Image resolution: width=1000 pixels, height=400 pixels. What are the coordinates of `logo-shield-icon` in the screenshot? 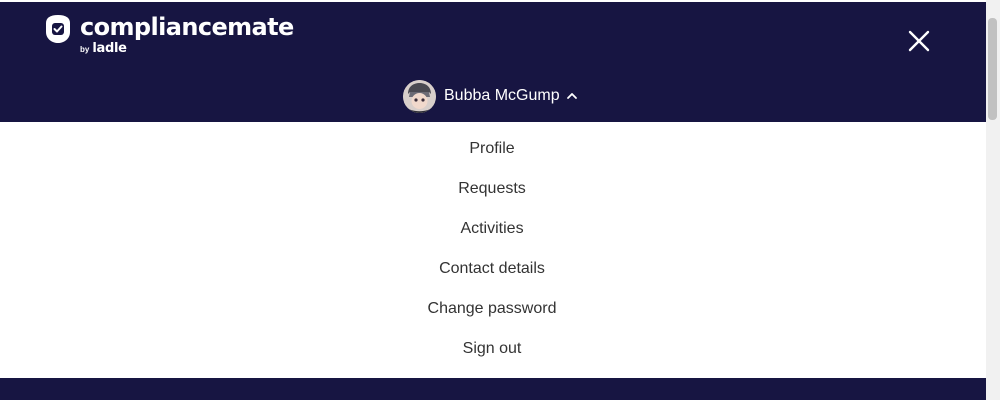 It's located at (58, 29).